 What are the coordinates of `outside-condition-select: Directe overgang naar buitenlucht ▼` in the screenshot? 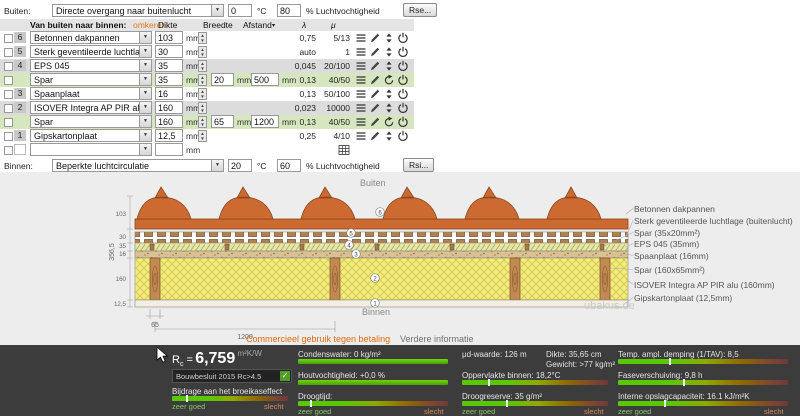 It's located at (138, 10).